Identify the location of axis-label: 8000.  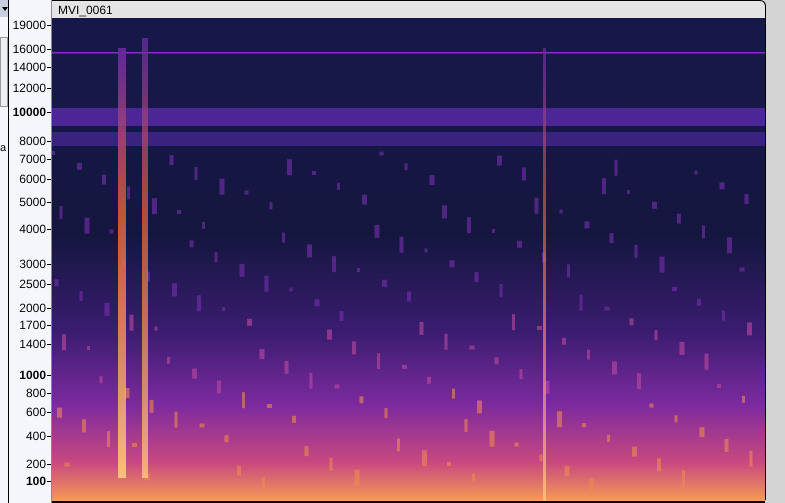
(32, 141).